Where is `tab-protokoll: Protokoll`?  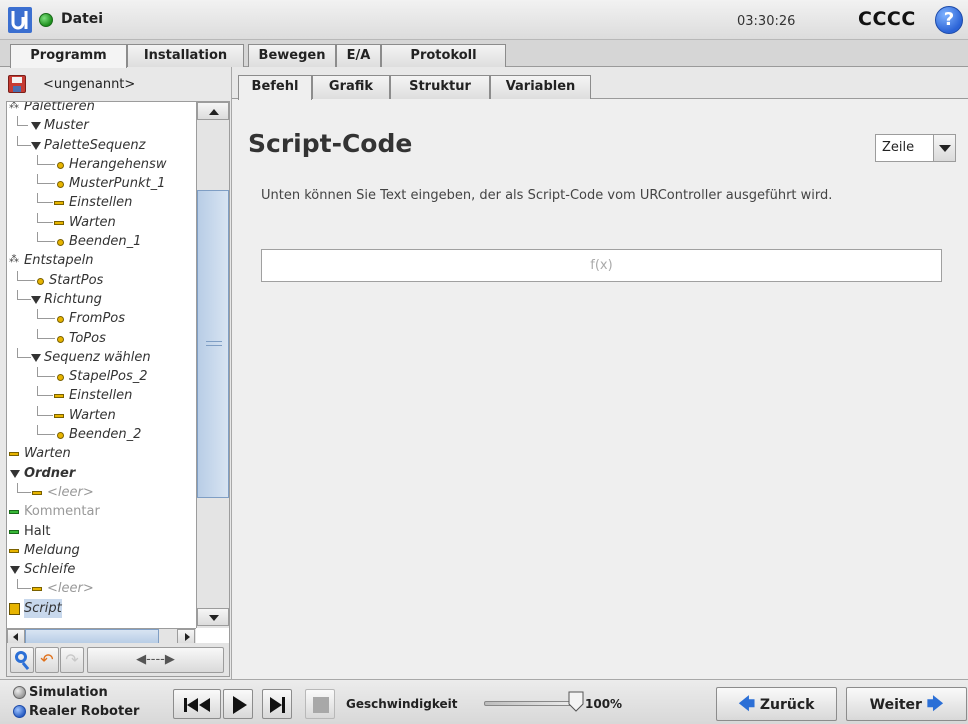
tab-protokoll: Protokoll is located at coordinates (443, 55).